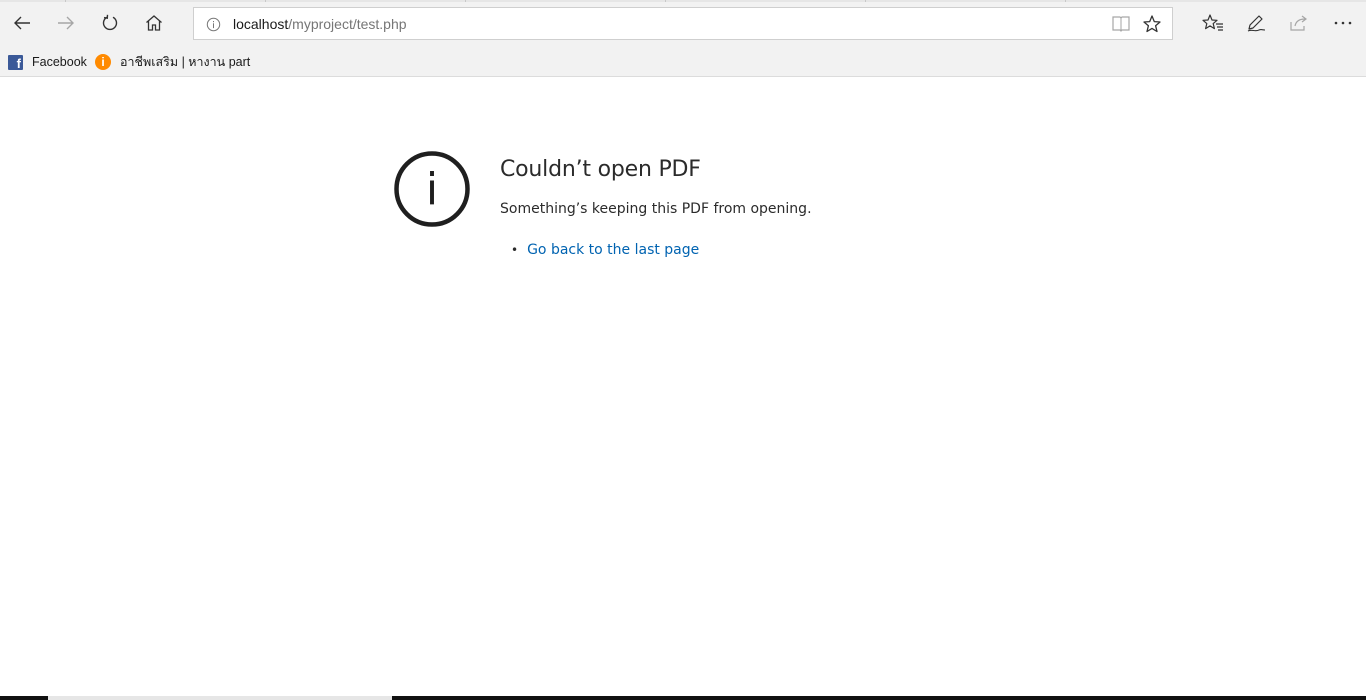  What do you see at coordinates (261, 24) in the screenshot?
I see `url-host: localhost` at bounding box center [261, 24].